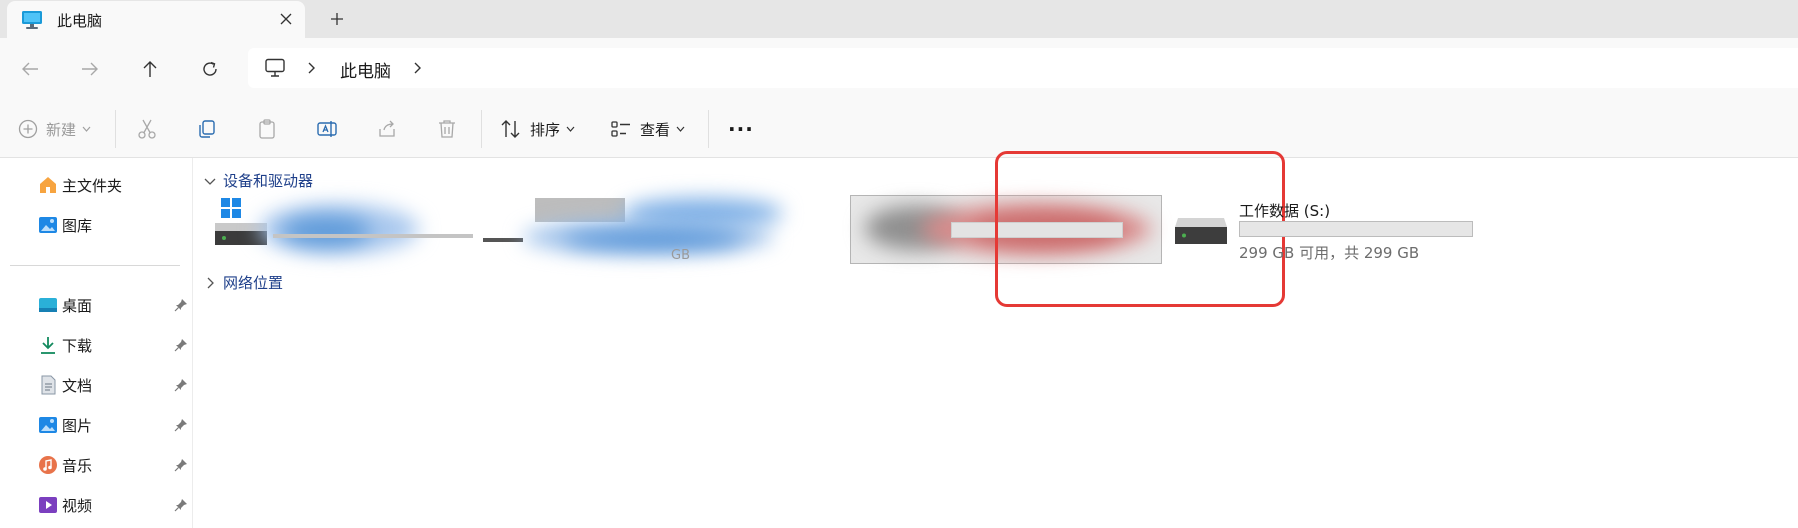 Image resolution: width=1798 pixels, height=528 pixels. Describe the element at coordinates (113, 385) in the screenshot. I see `sidebar-item-documents: 文档` at that location.